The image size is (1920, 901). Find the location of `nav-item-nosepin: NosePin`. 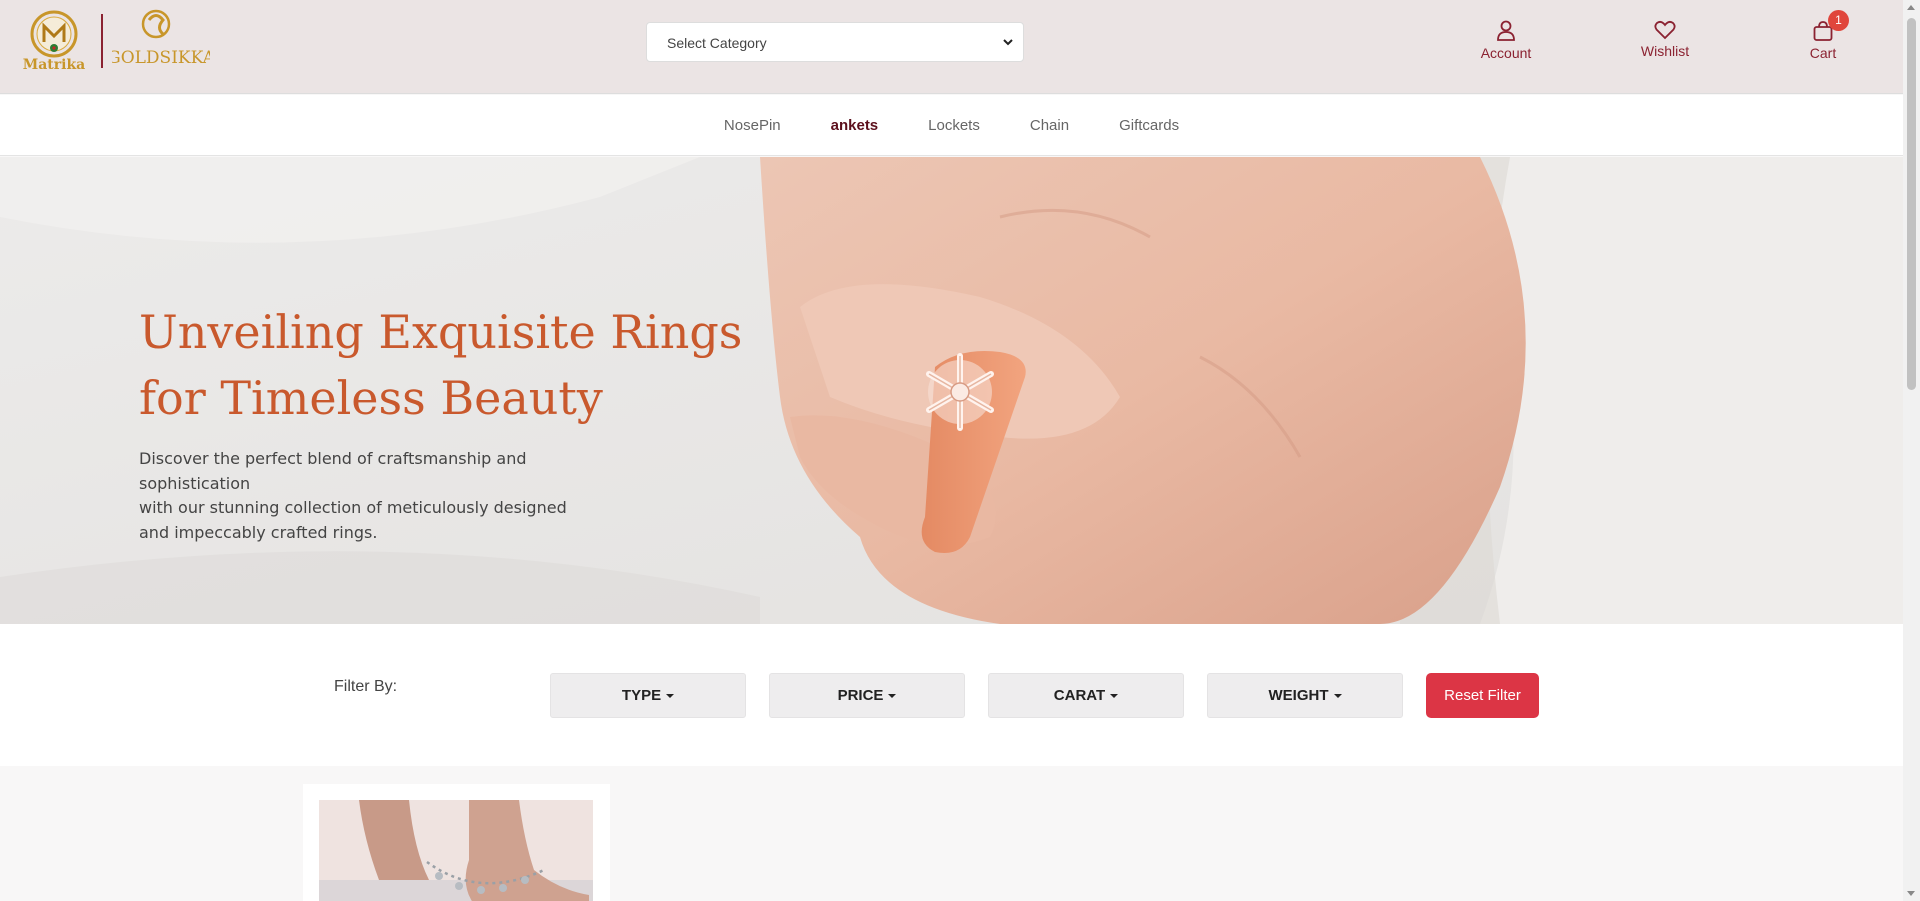

nav-item-nosepin: NosePin is located at coordinates (752, 125).